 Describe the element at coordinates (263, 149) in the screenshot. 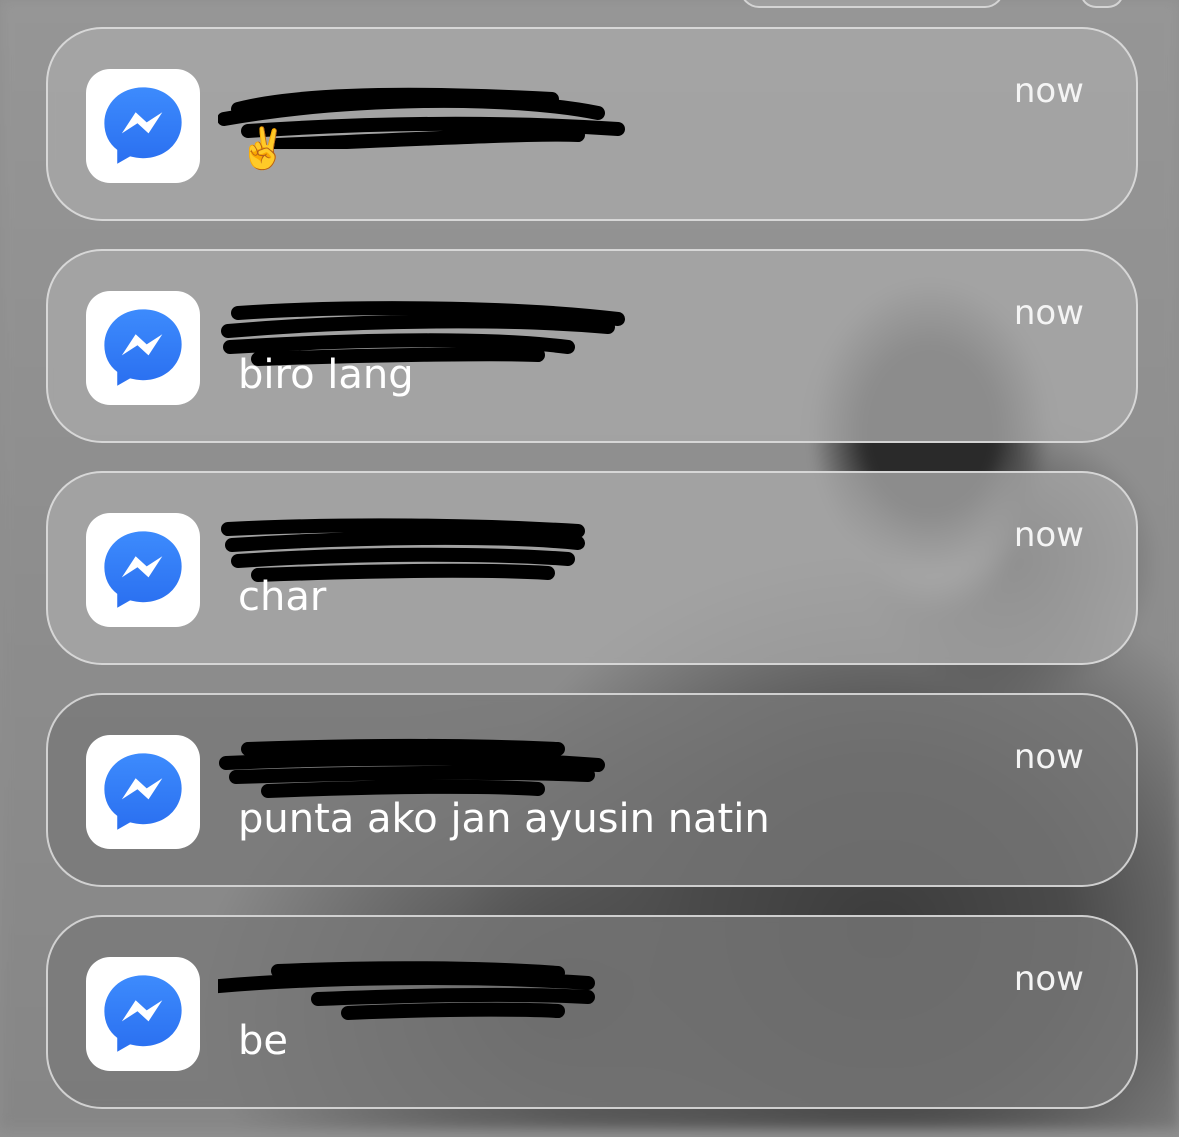

I see `message-text: ✌️` at that location.